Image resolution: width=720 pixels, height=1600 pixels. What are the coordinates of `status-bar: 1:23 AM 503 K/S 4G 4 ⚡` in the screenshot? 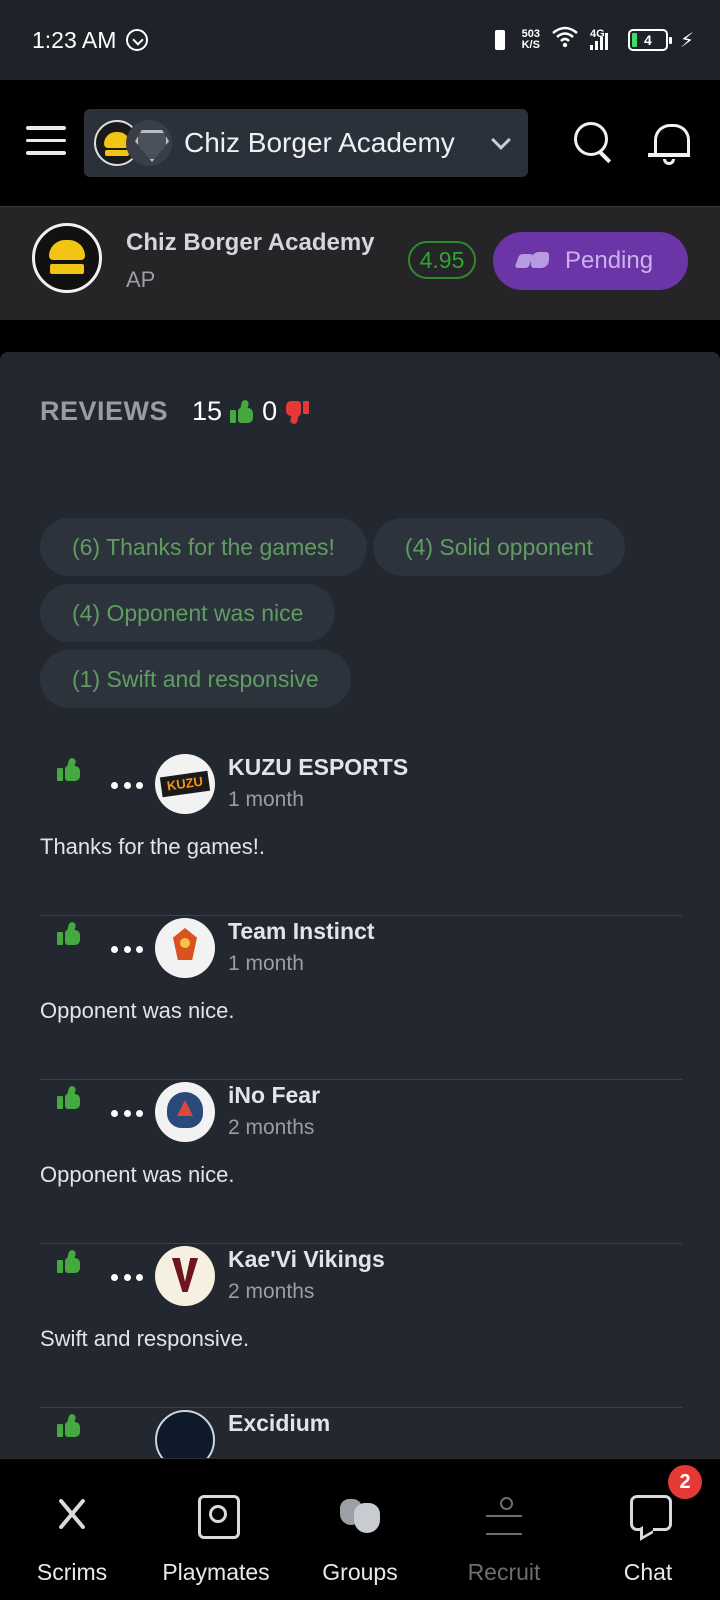 It's located at (360, 40).